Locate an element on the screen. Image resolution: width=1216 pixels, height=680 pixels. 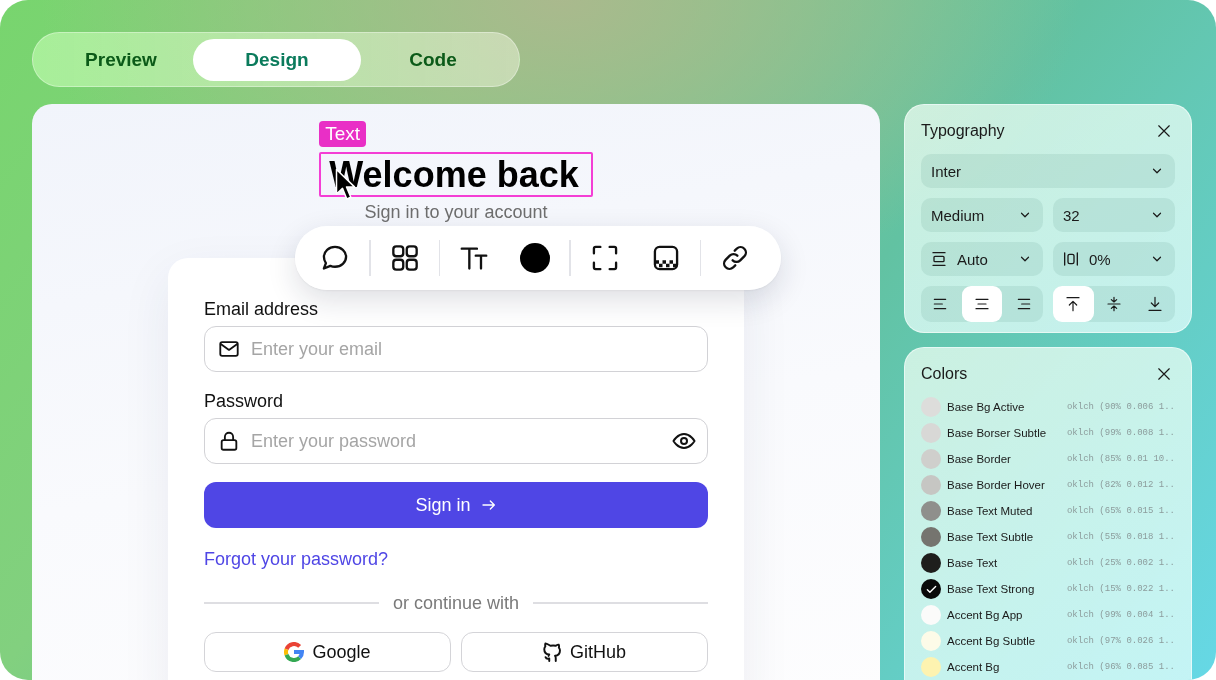
color-value: oklch (82% 0.012 1.. is located at coordinates (1120, 485).